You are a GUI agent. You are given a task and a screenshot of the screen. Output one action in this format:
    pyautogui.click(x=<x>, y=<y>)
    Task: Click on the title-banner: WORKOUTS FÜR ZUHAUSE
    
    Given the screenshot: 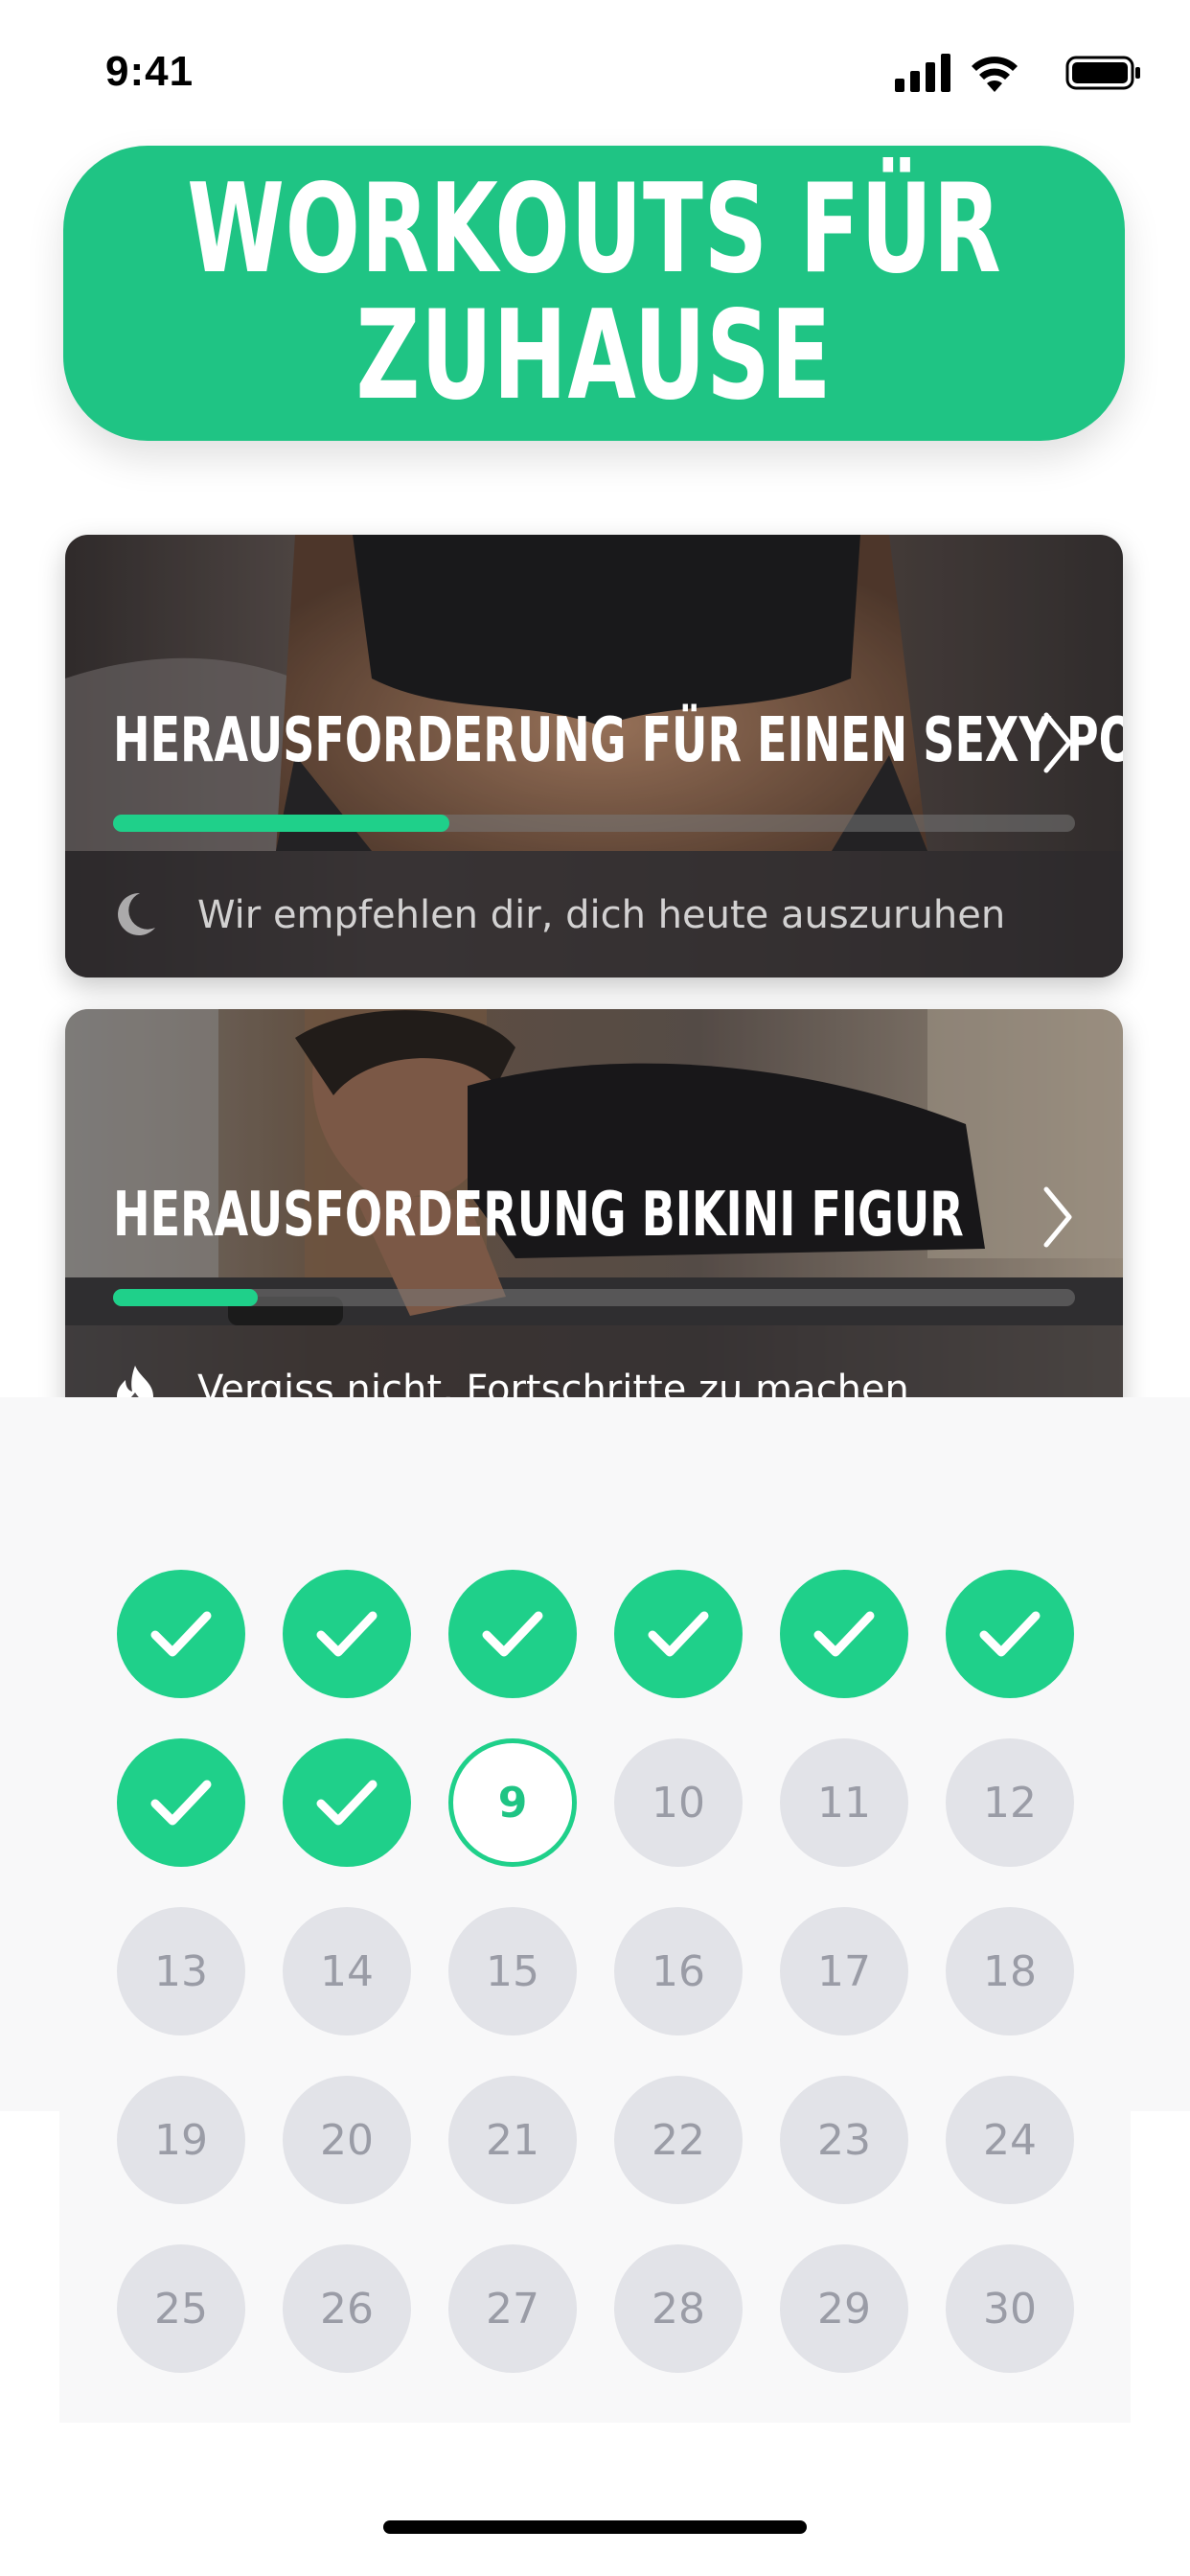 What is the action you would take?
    pyautogui.click(x=594, y=293)
    